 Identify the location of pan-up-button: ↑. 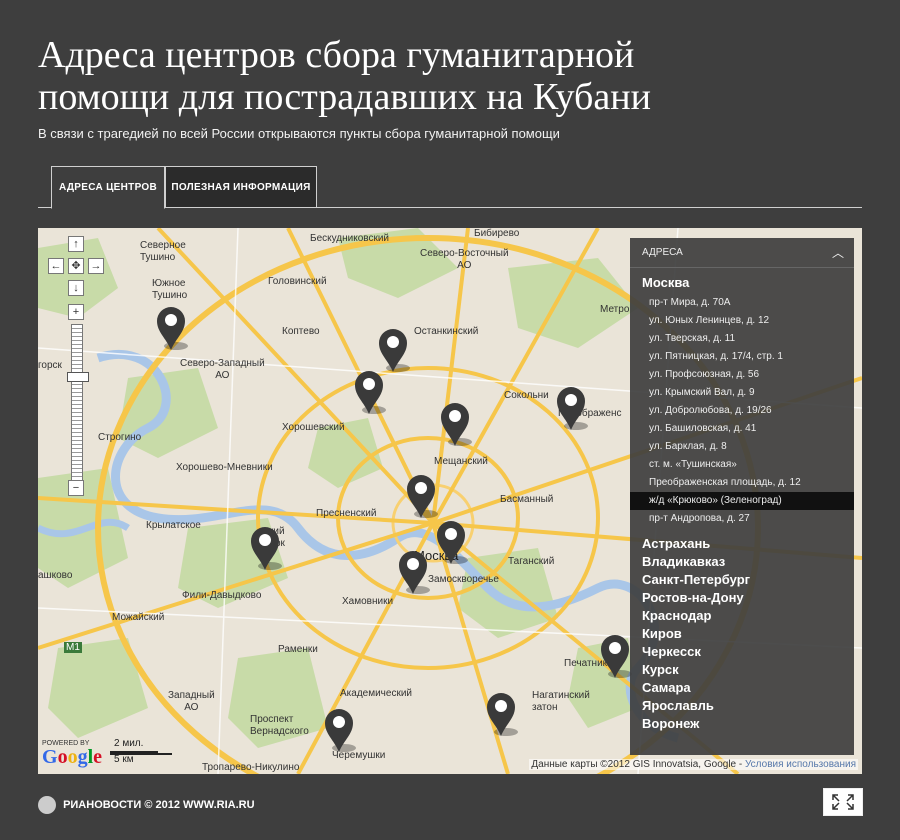
(76, 244).